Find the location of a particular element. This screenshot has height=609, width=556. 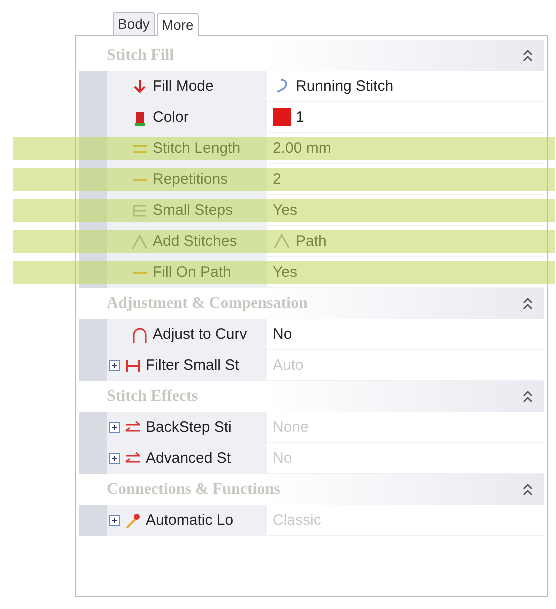

property-label: Repetitions is located at coordinates (190, 179).